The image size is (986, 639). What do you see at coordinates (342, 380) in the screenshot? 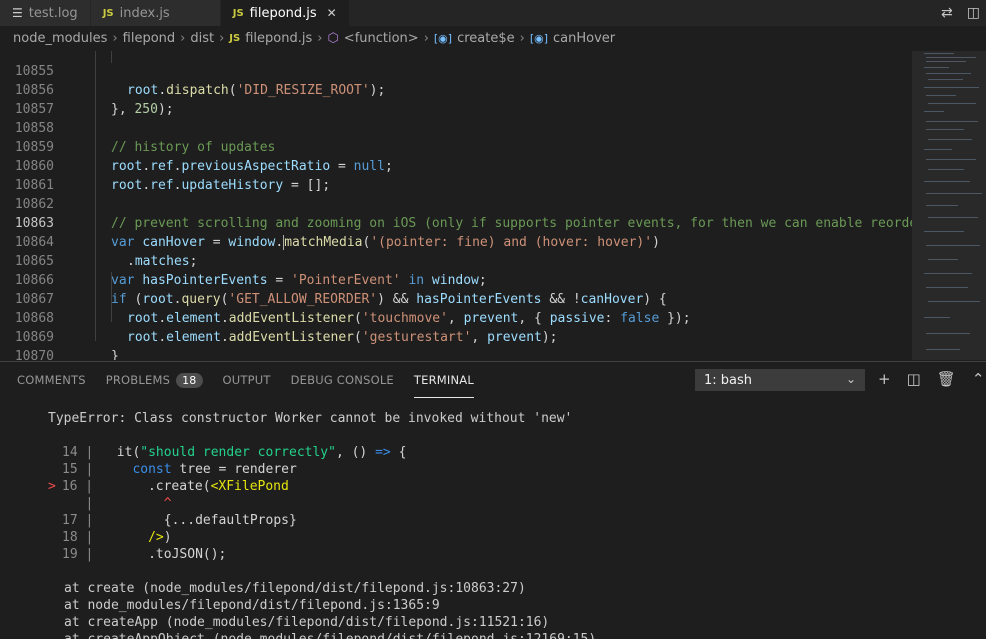
I see `tab-debug-console: DEBUG CONSOLE` at bounding box center [342, 380].